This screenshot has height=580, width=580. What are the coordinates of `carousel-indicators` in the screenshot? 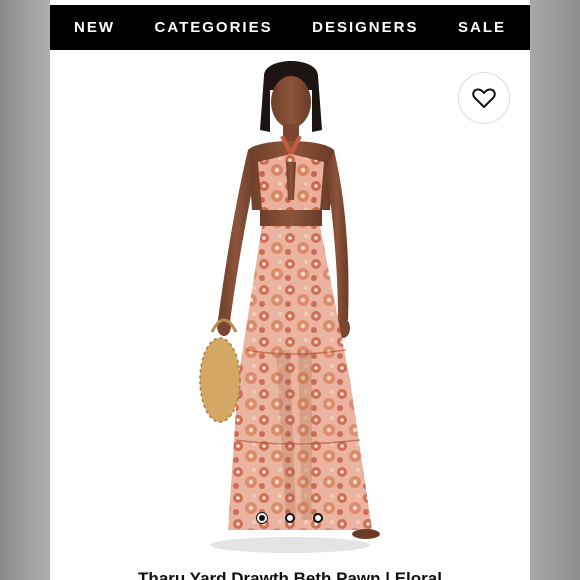 It's located at (290, 518).